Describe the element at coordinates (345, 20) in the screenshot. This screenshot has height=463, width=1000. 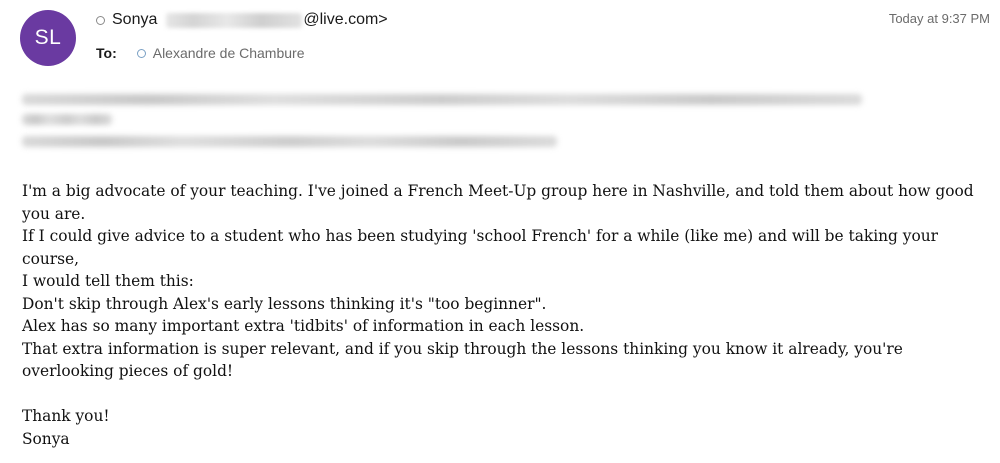
I see `sender-email-domain: @live.com>` at that location.